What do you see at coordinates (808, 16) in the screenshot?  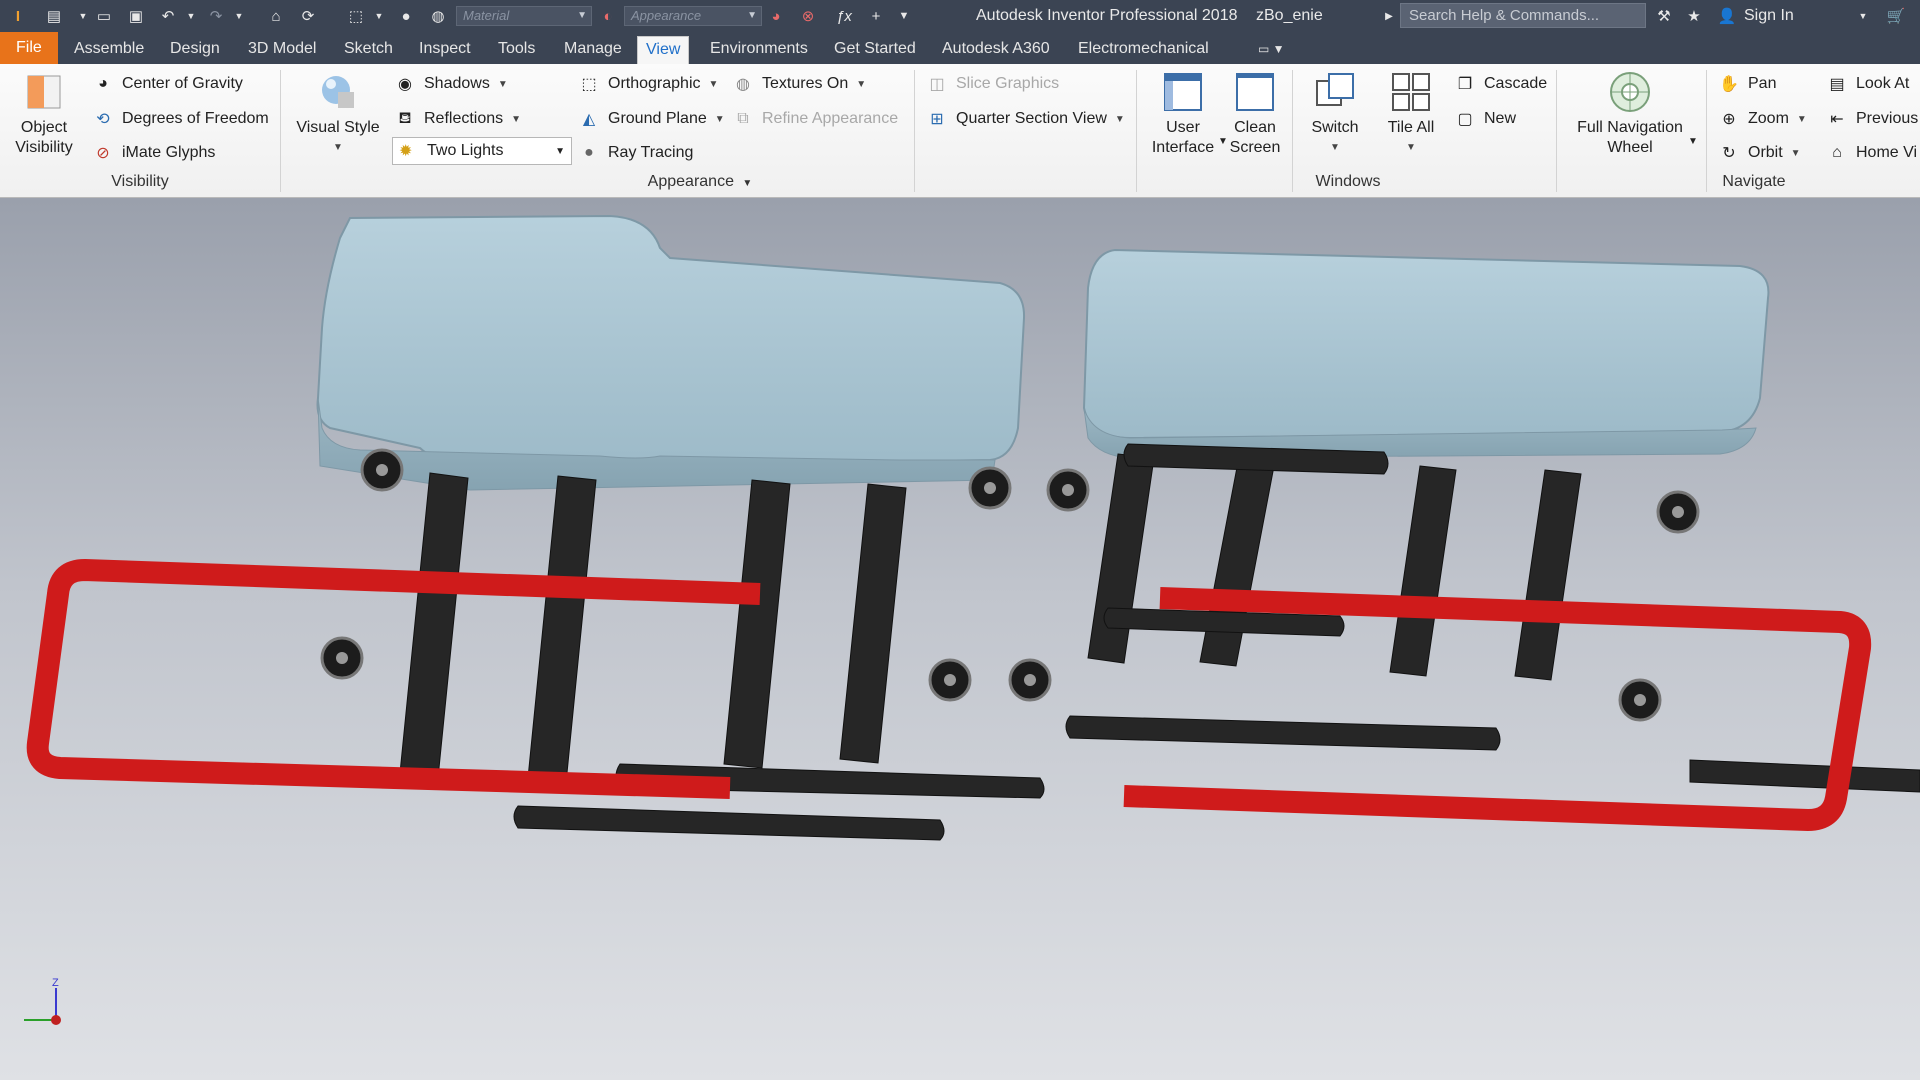 I see `clear-appearance-icon: ⊗` at bounding box center [808, 16].